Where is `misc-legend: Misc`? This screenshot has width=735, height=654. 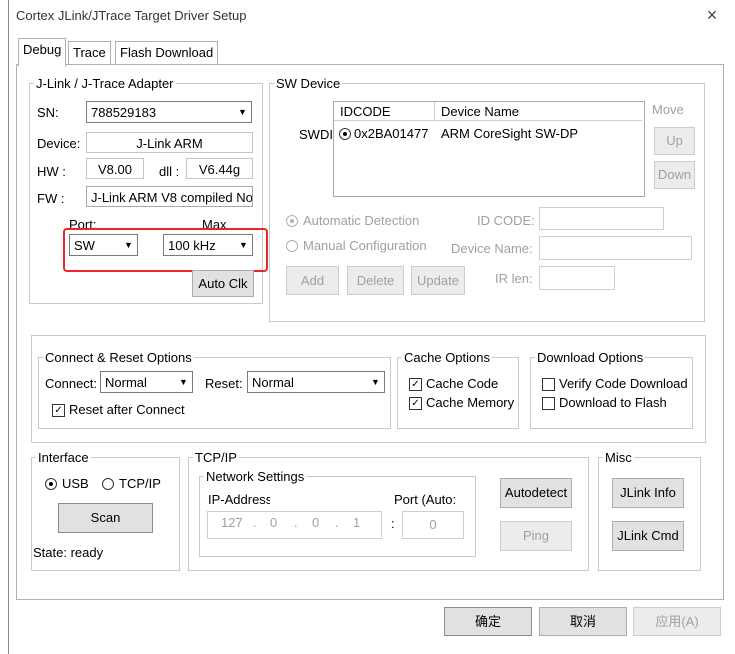
misc-legend: Misc is located at coordinates (618, 457).